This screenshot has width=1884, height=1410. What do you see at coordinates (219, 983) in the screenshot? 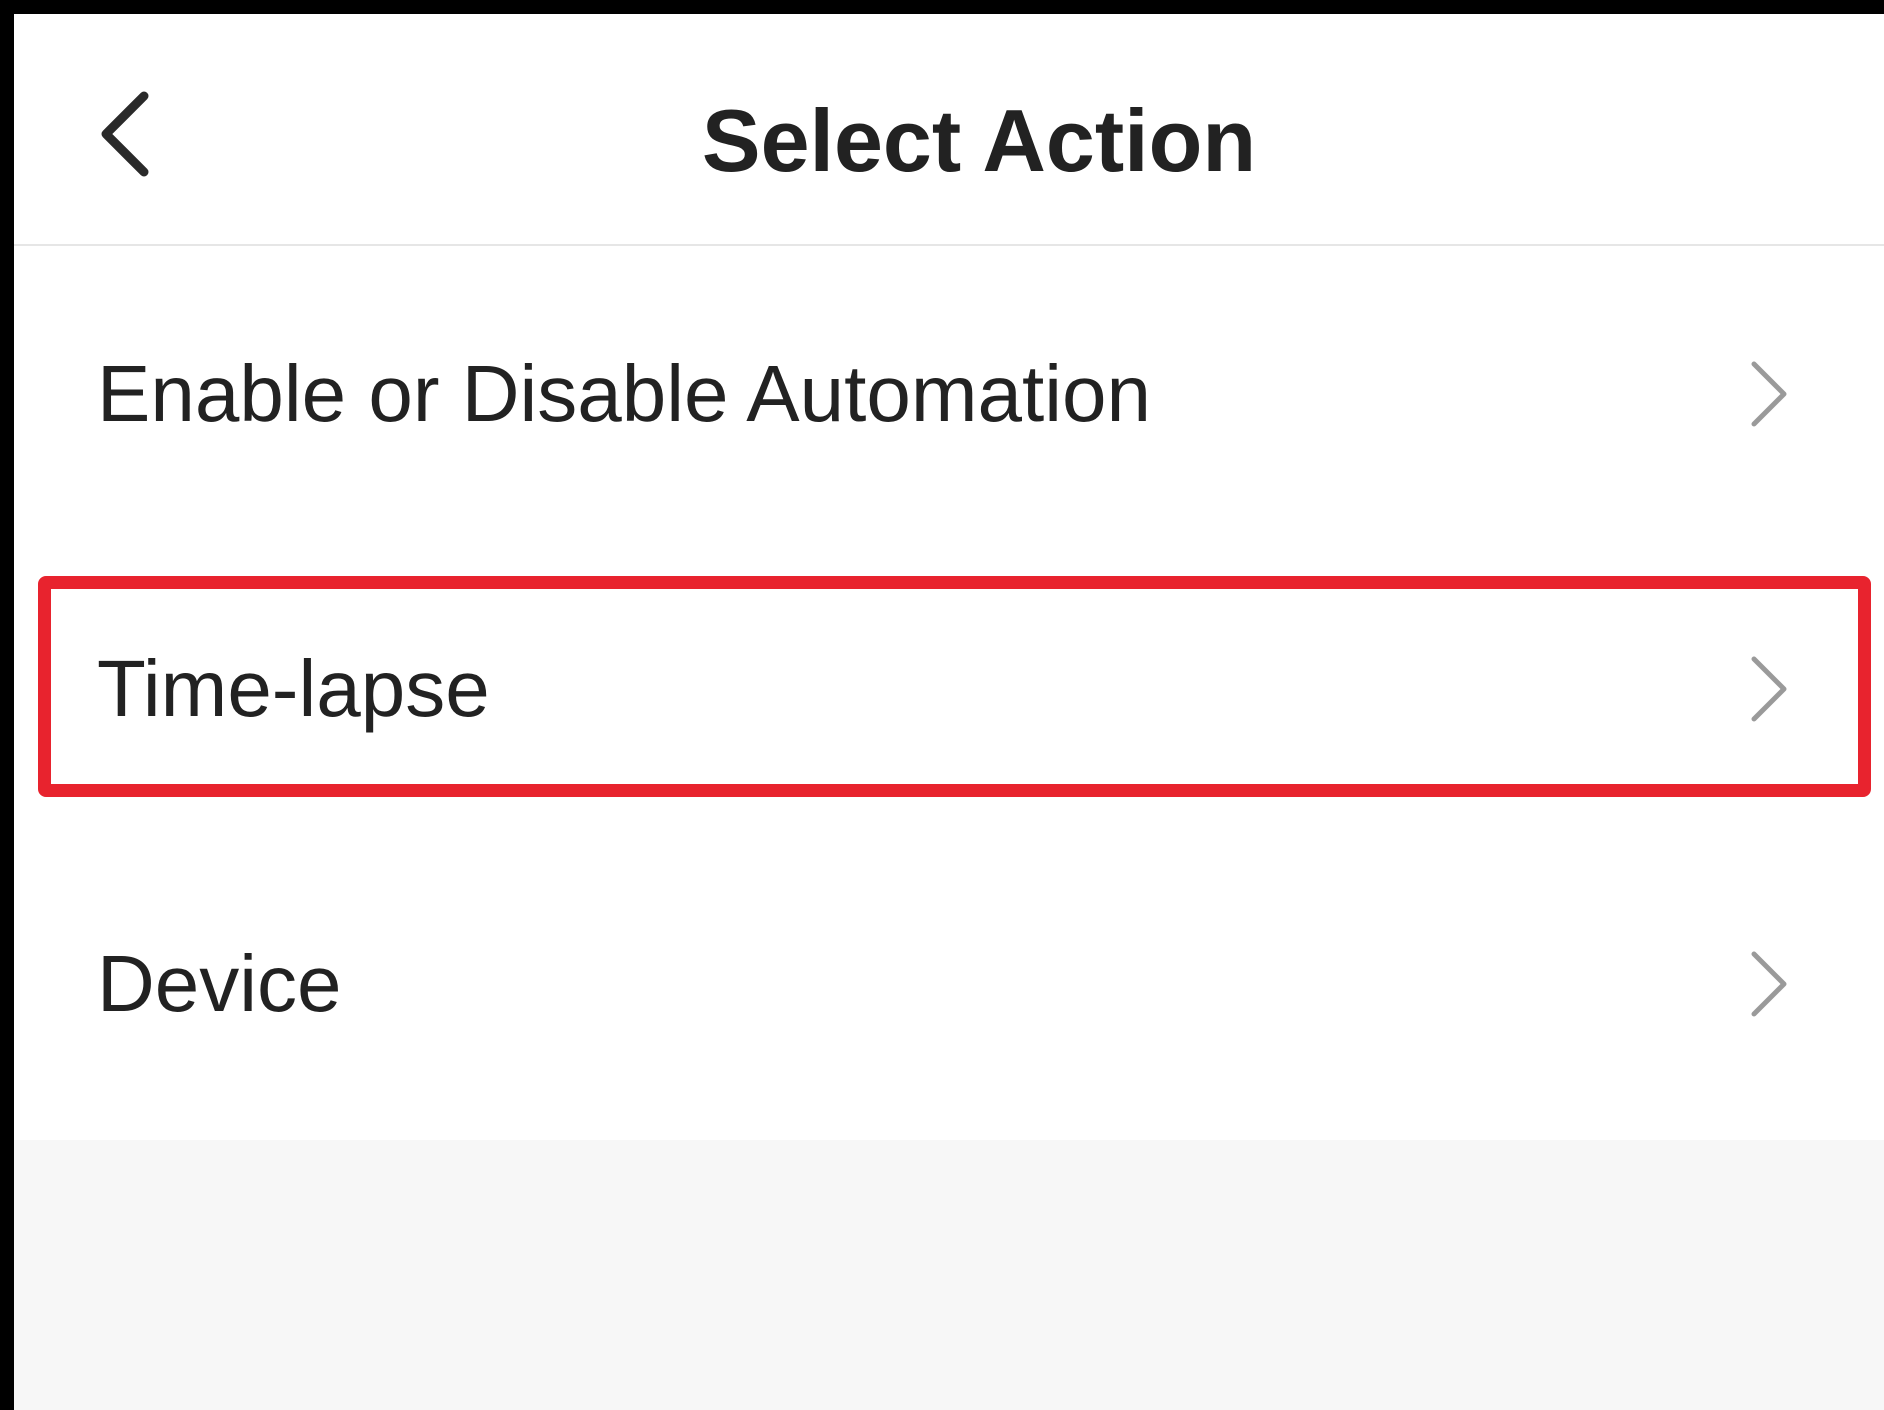
I see `action-item-label: Device` at bounding box center [219, 983].